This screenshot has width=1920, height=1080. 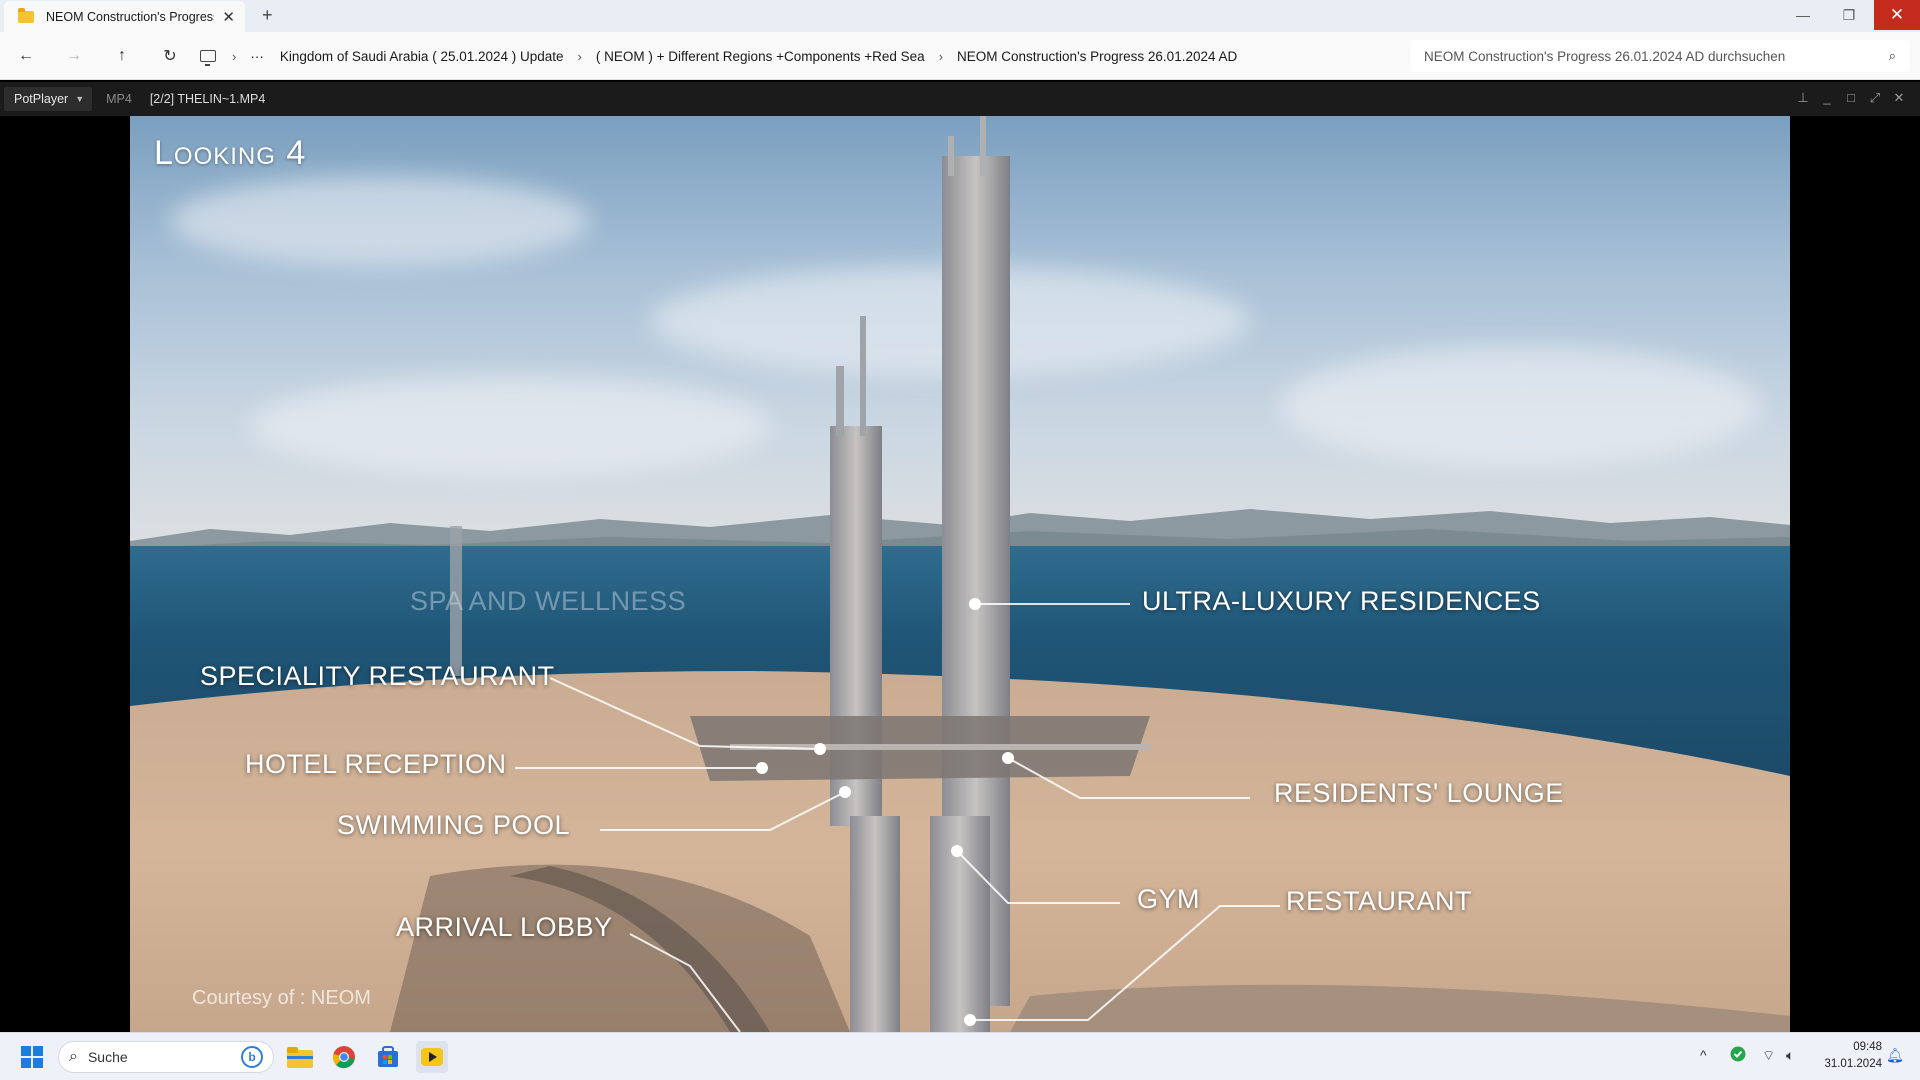 What do you see at coordinates (1847, 1056) in the screenshot?
I see `system-clock: 09:48 31.01.2024` at bounding box center [1847, 1056].